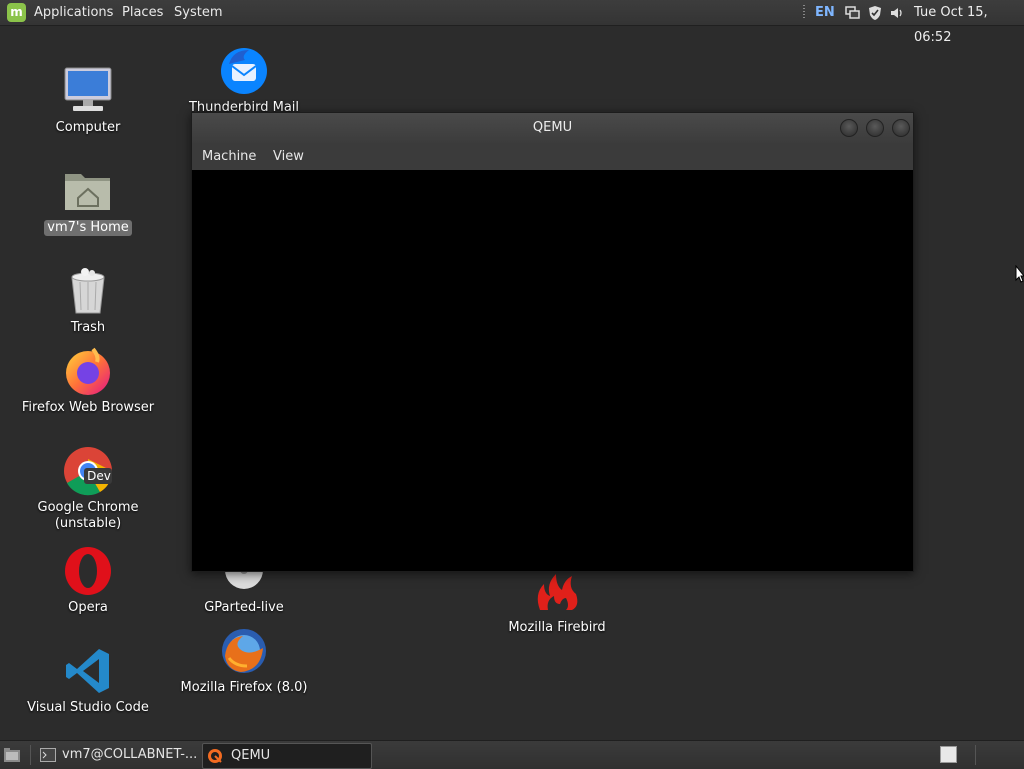  I want to click on desktop-icon-label: Mozilla Firebird, so click(557, 627).